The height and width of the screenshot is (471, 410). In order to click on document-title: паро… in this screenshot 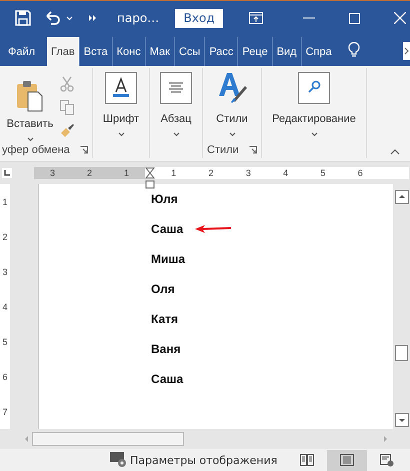, I will do `click(138, 18)`.